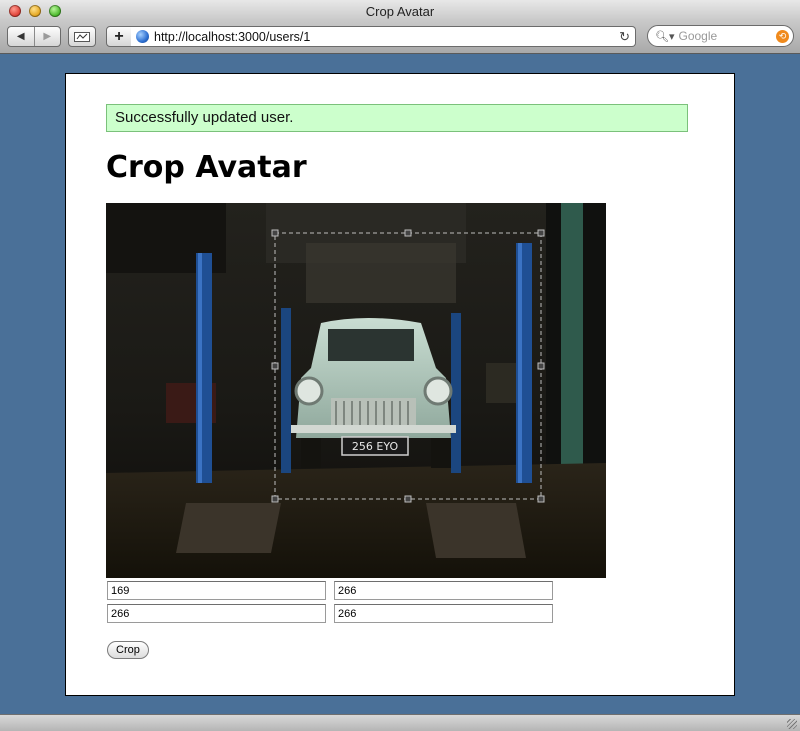  What do you see at coordinates (408, 233) in the screenshot?
I see `crop-handle-n` at bounding box center [408, 233].